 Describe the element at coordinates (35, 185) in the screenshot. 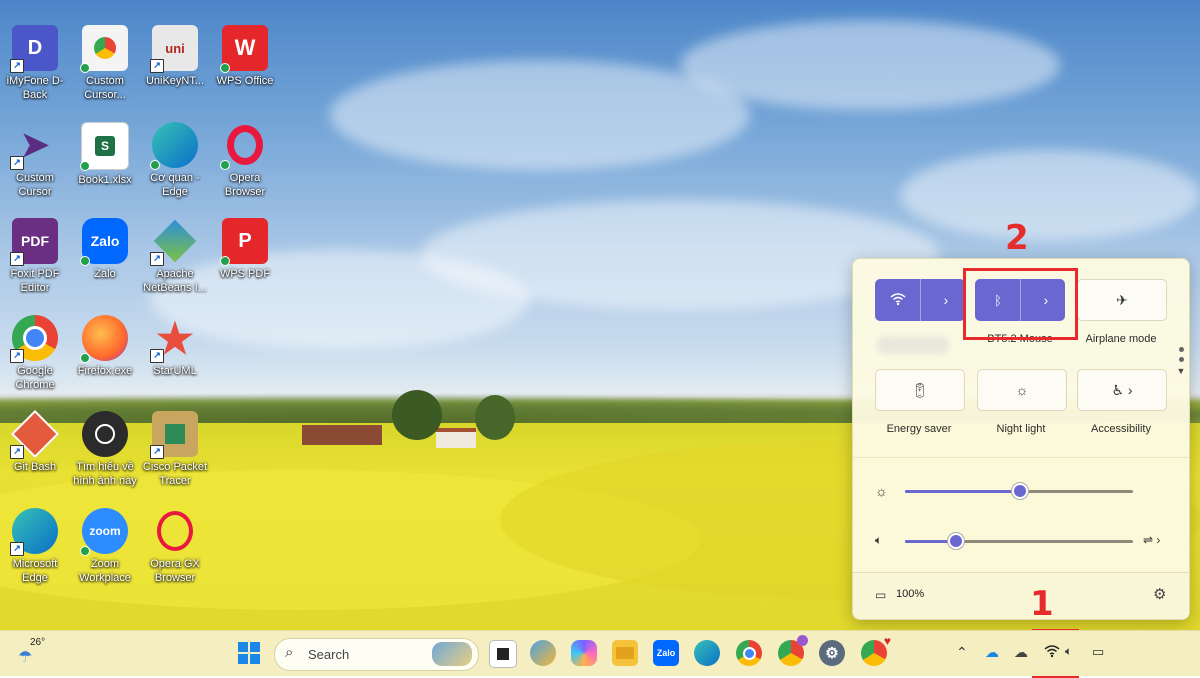

I see `icon-label: Custom Cursor` at that location.